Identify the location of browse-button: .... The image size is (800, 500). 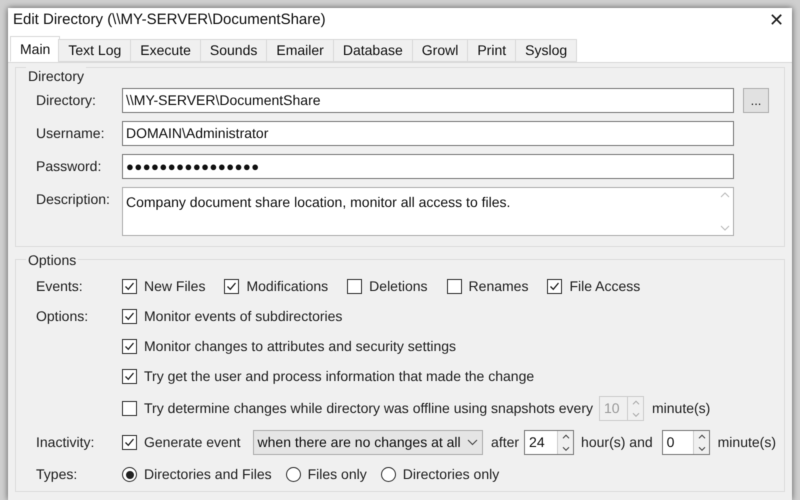
(756, 100).